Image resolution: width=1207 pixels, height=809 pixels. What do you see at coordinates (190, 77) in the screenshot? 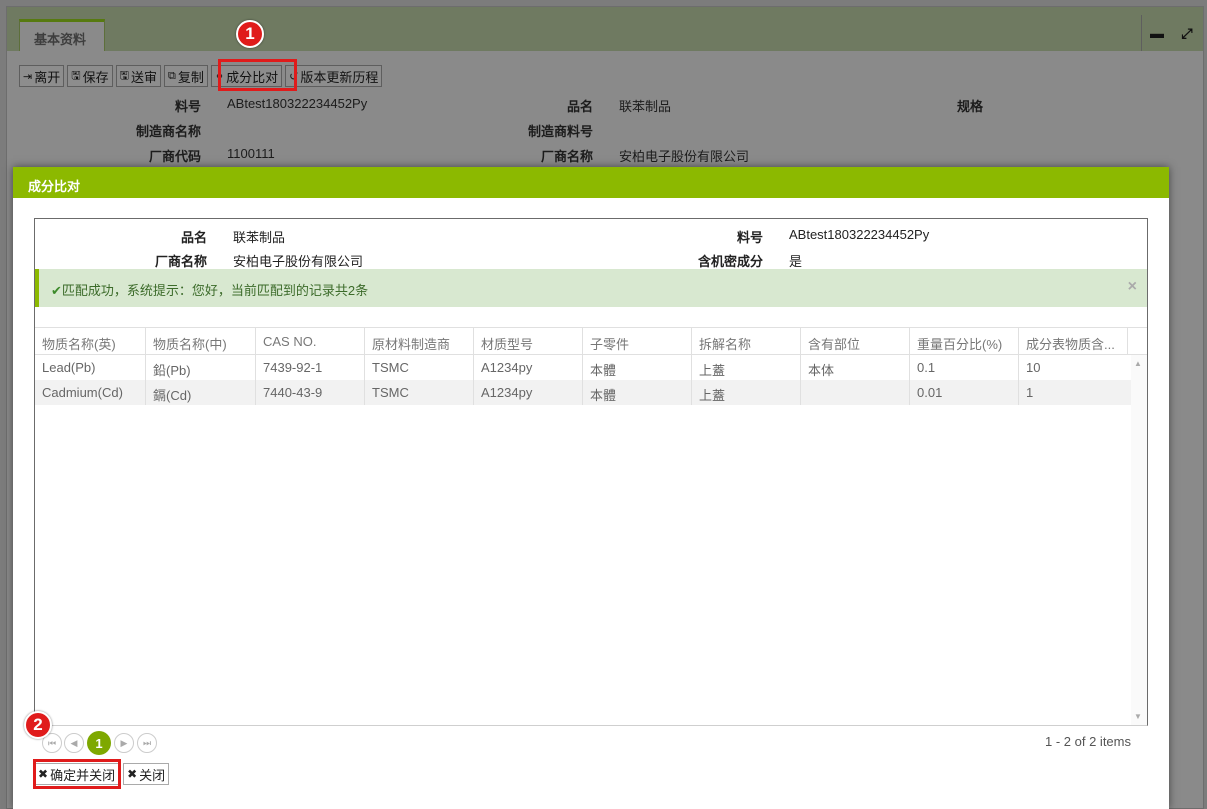
I see `copy-label: 复制` at bounding box center [190, 77].